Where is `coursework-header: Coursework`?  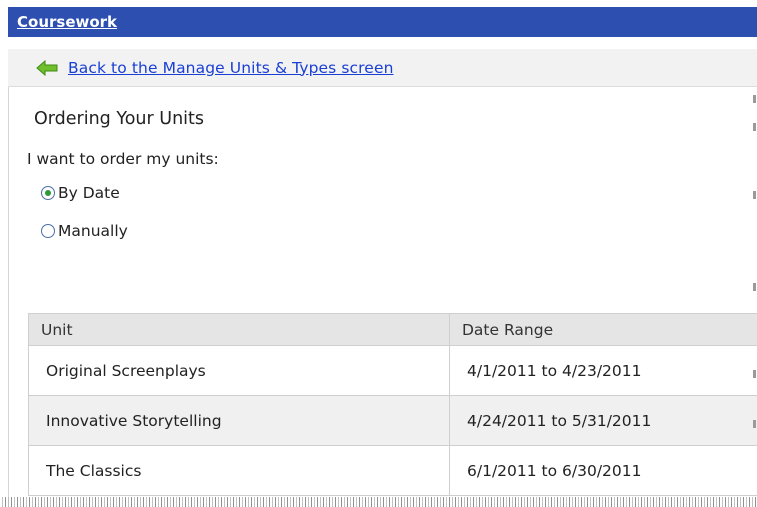 coursework-header: Coursework is located at coordinates (382, 22).